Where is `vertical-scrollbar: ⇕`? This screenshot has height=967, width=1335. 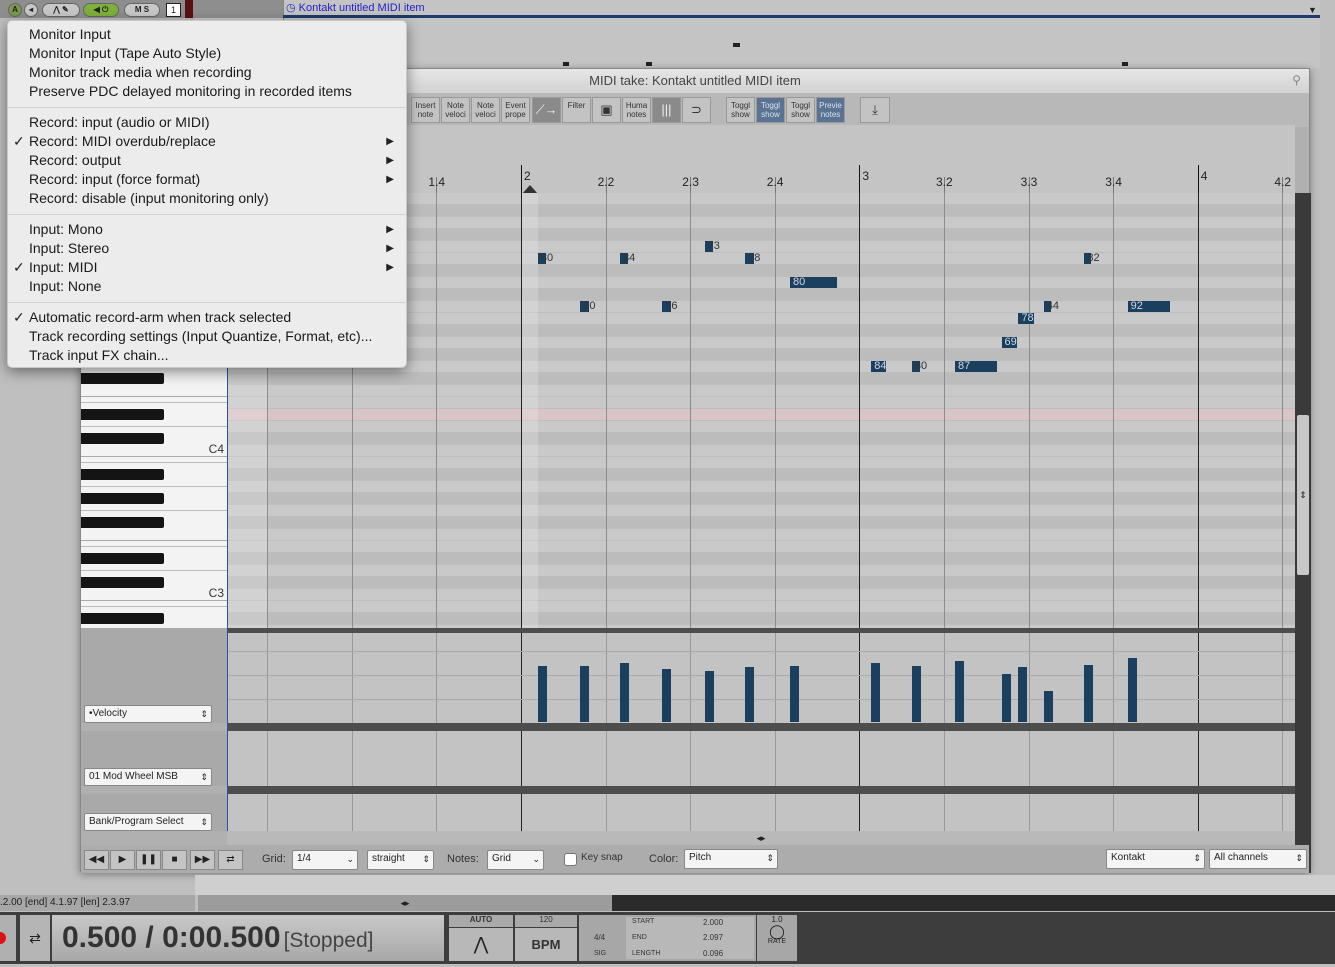 vertical-scrollbar: ⇕ is located at coordinates (1303, 533).